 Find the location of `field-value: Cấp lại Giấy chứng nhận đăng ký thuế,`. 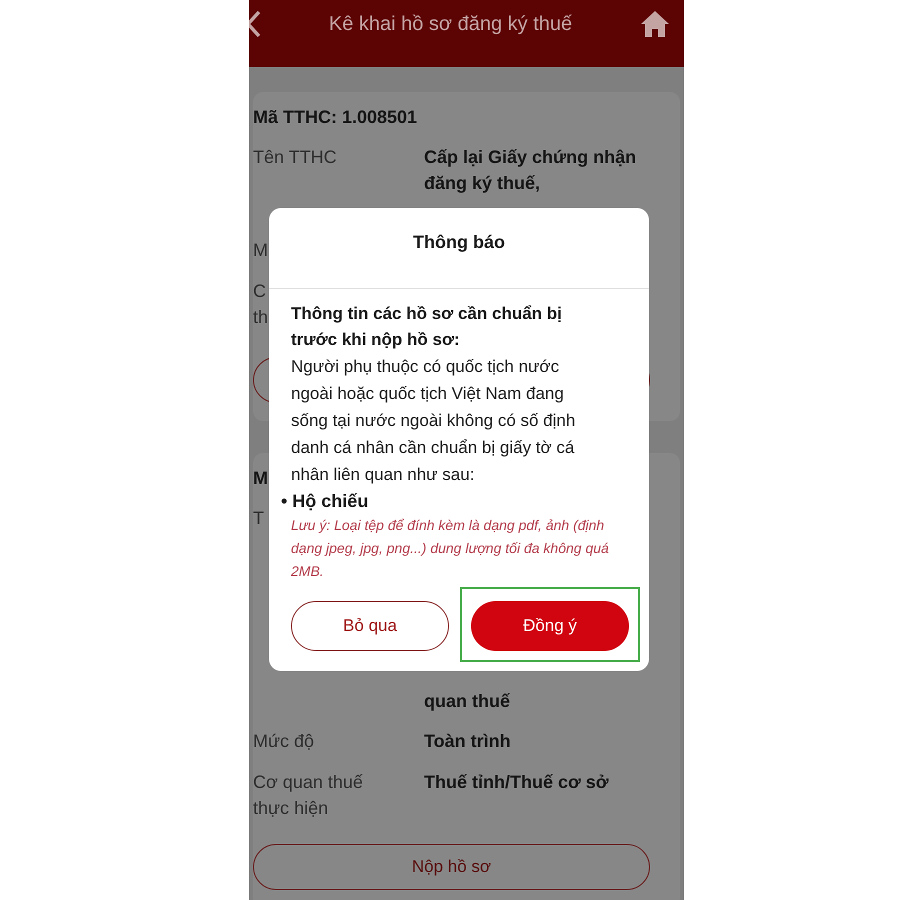

field-value: Cấp lại Giấy chứng nhận đăng ký thuế, is located at coordinates (531, 170).